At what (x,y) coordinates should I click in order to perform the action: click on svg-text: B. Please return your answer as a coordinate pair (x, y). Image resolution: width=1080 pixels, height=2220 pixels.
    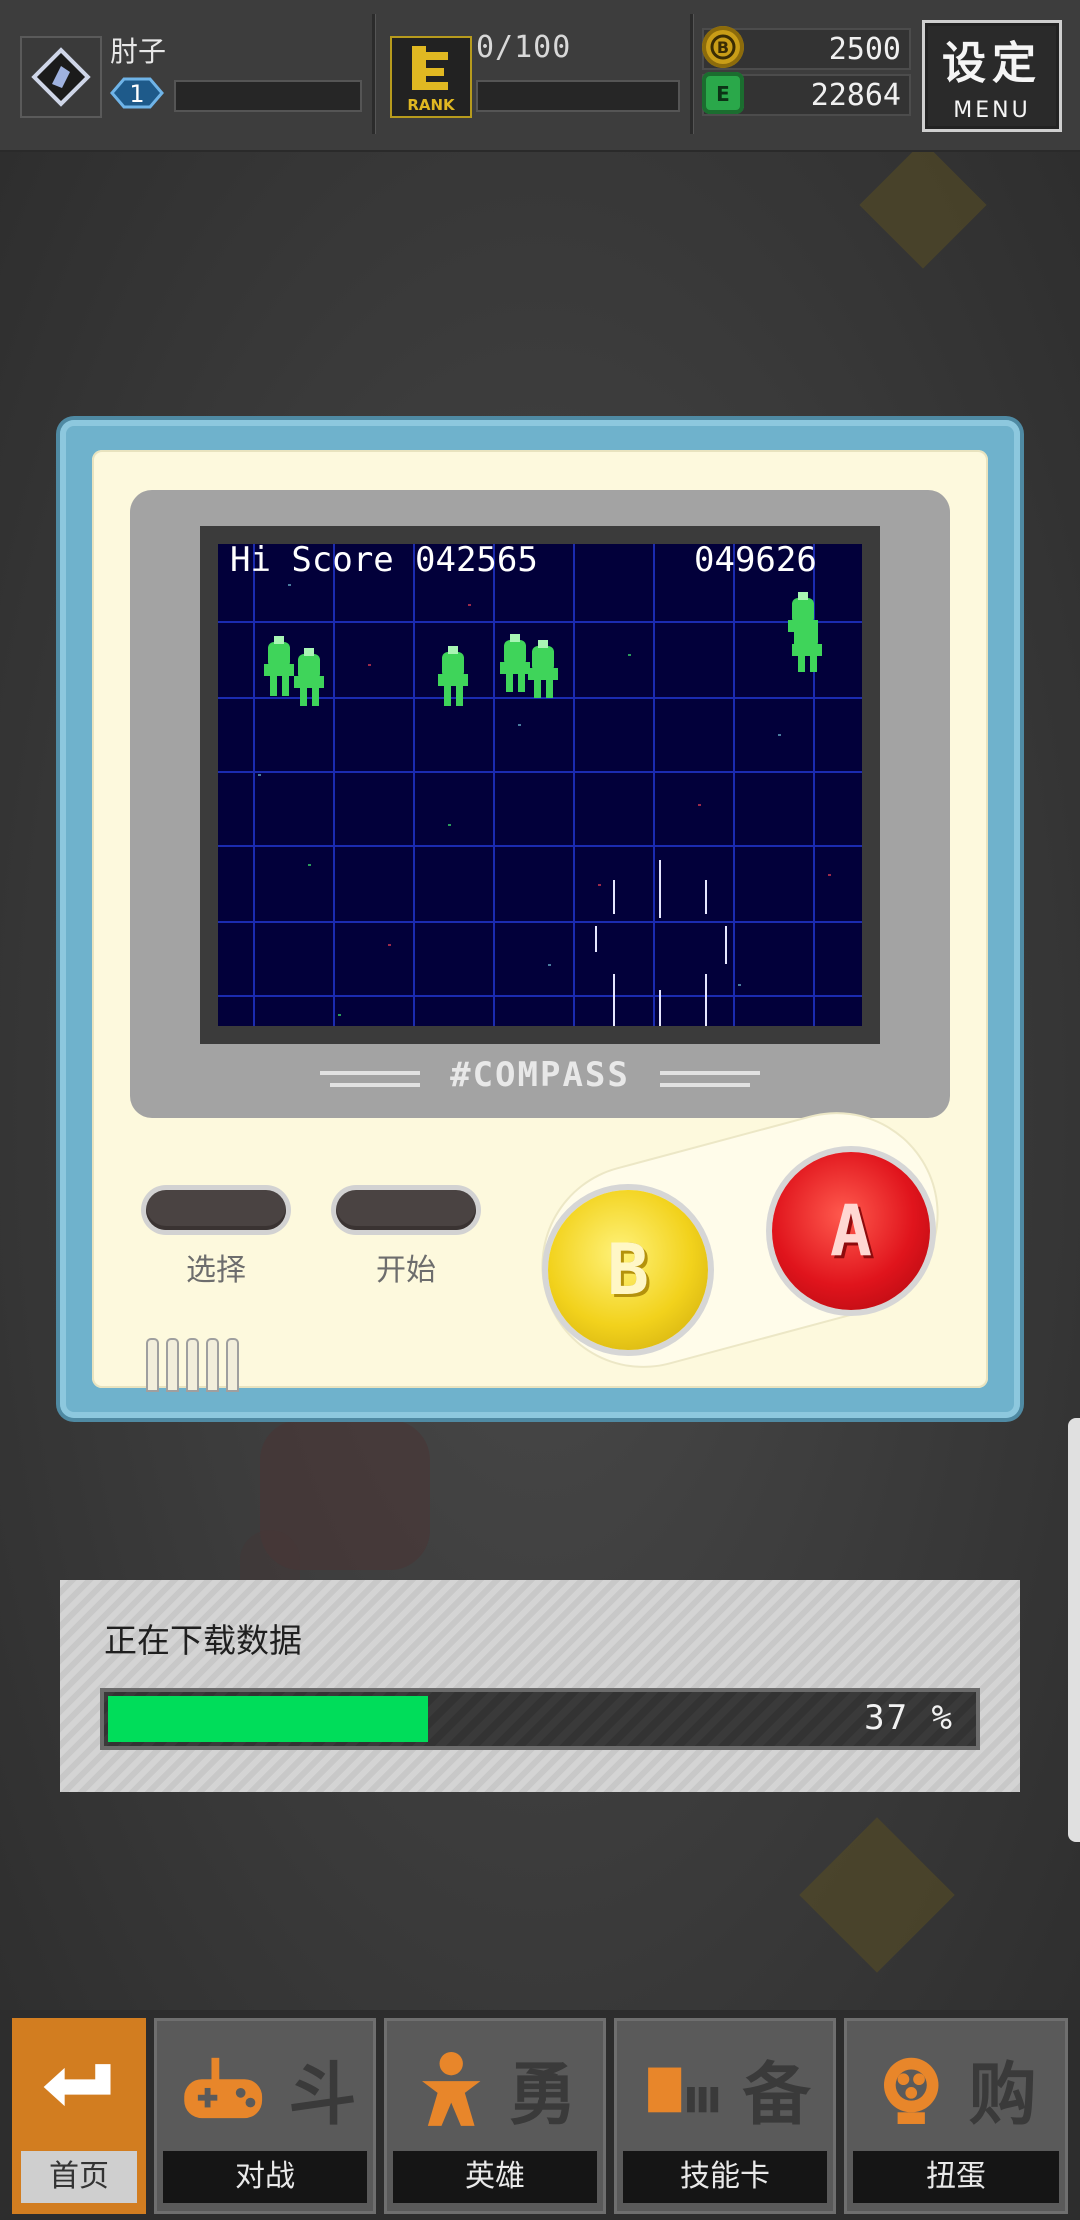
    Looking at the image, I should click on (723, 47).